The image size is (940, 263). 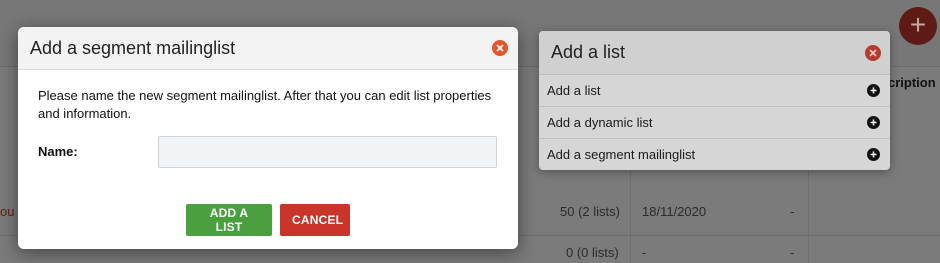 I want to click on name-row: Name:, so click(x=268, y=152).